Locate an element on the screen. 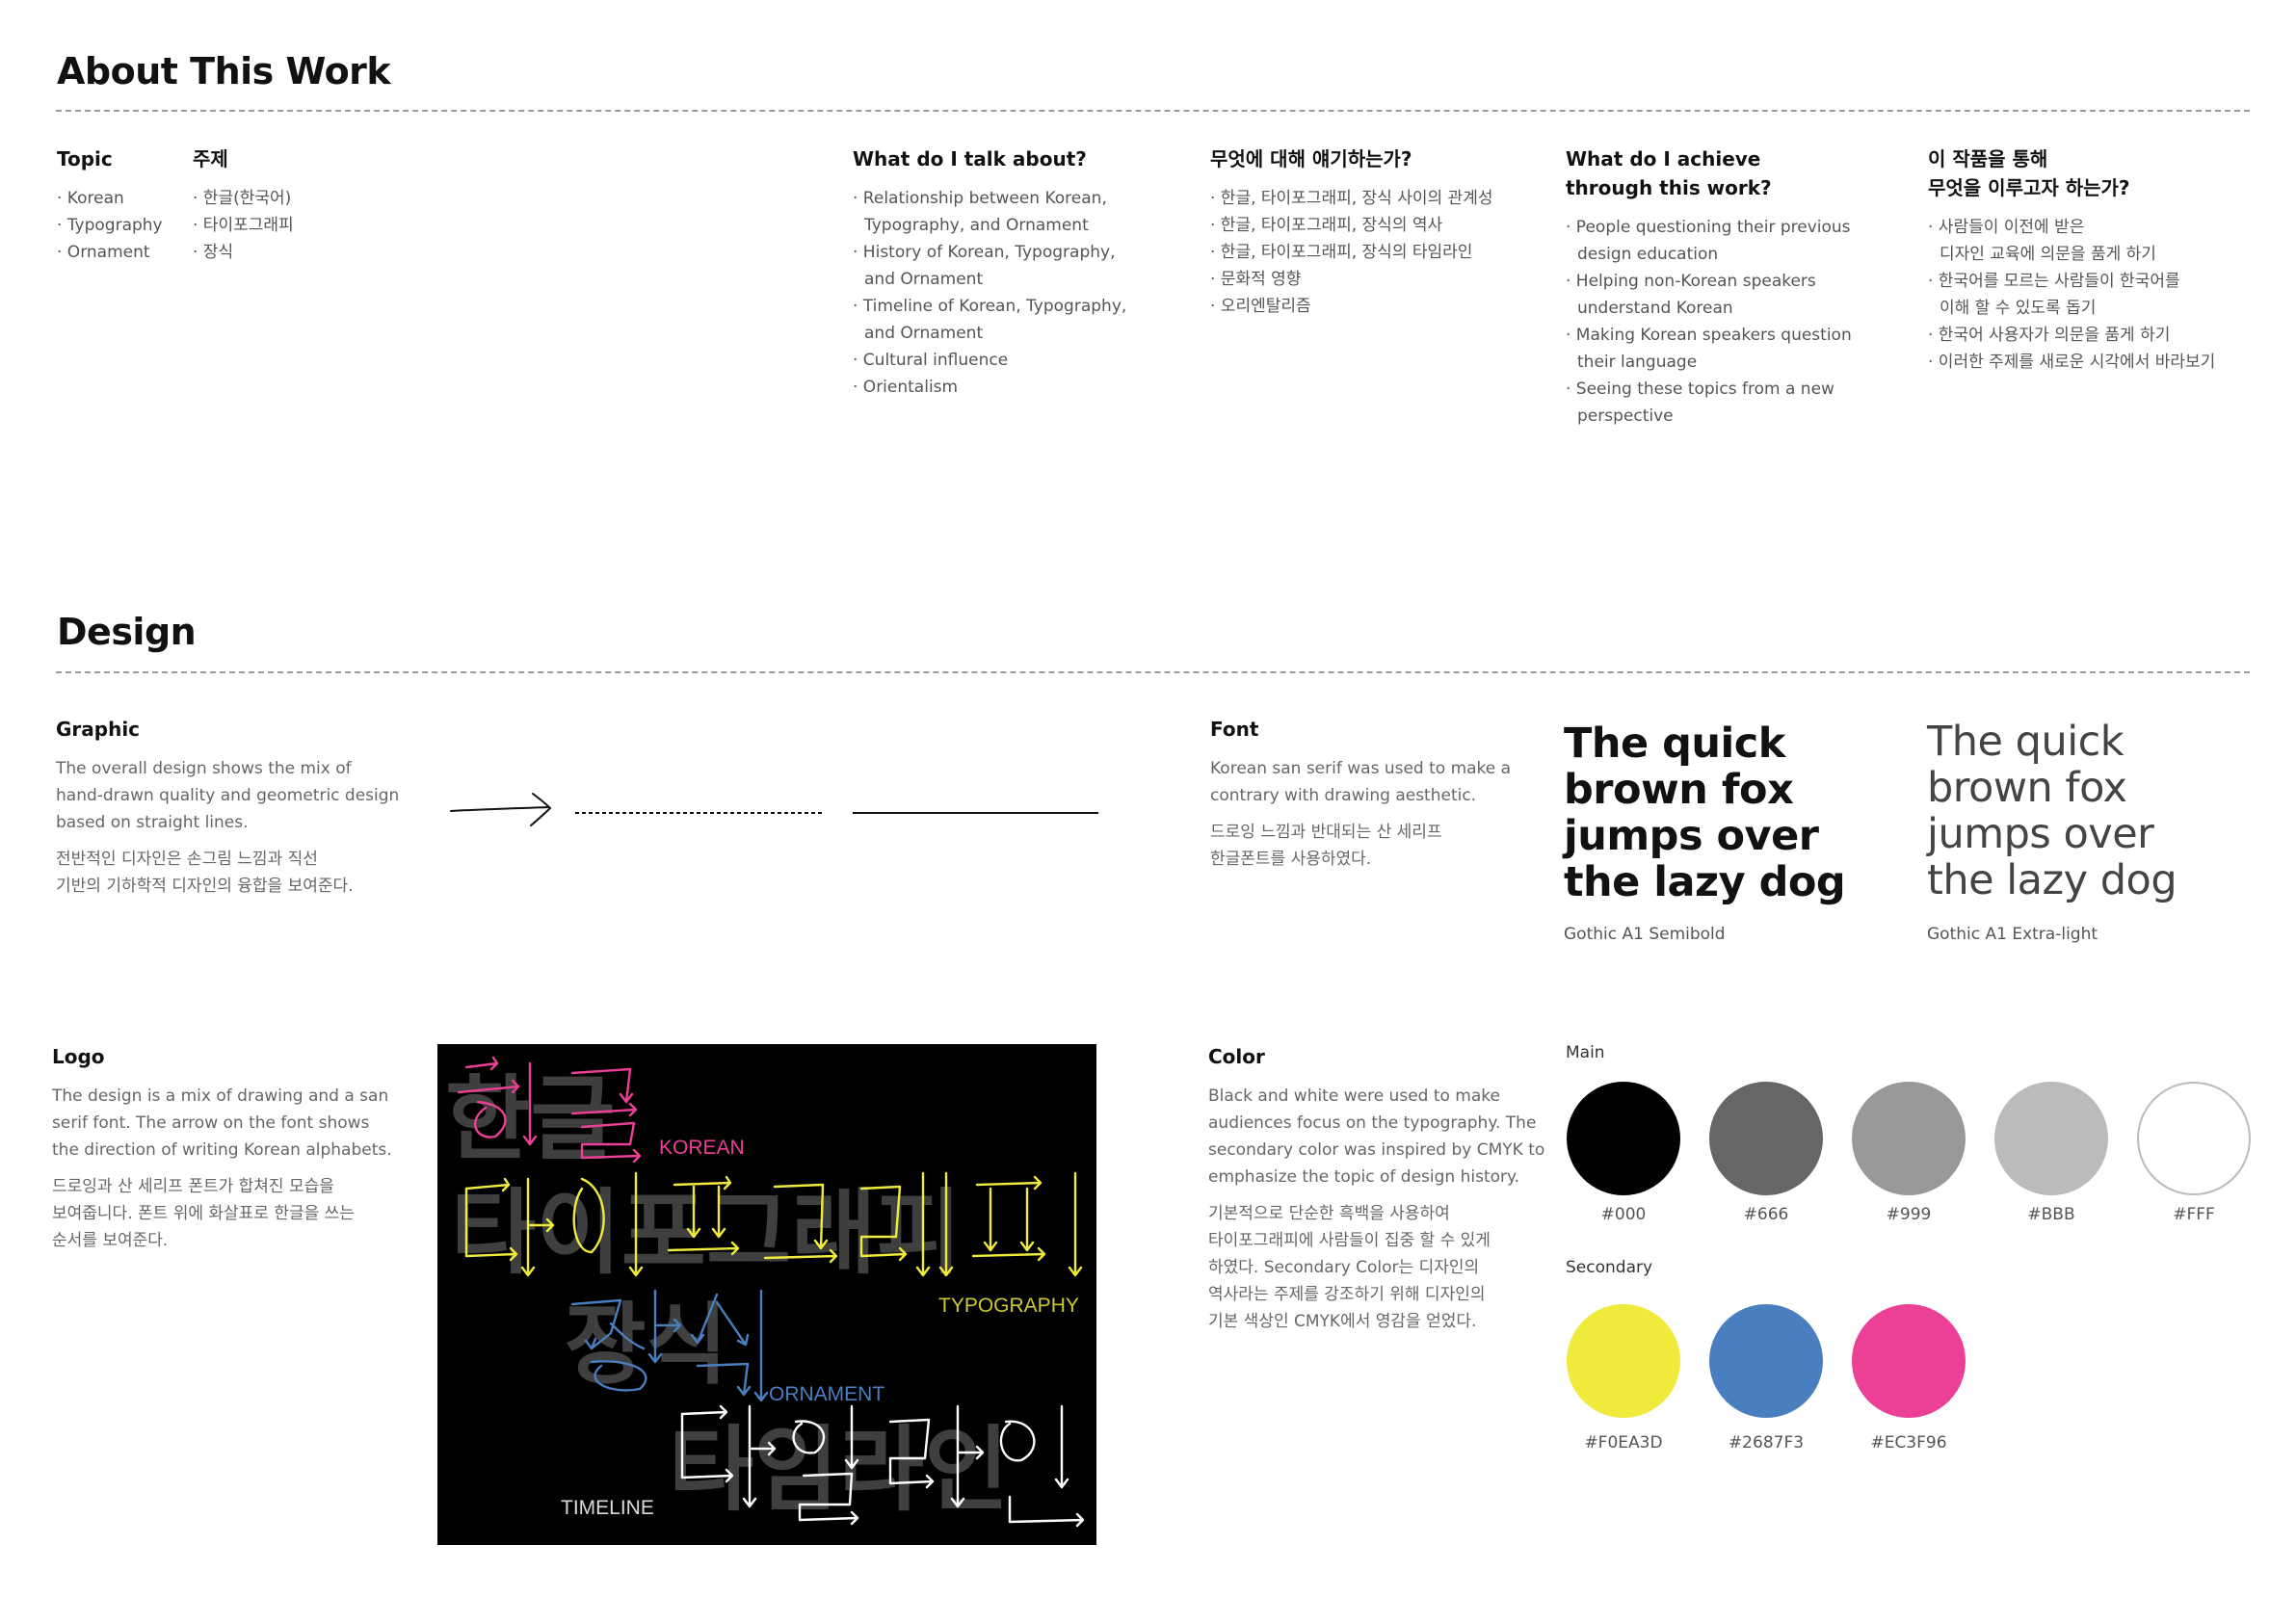 Image resolution: width=2296 pixels, height=1623 pixels. achieve-heading-line2: through this work? is located at coordinates (1669, 187).